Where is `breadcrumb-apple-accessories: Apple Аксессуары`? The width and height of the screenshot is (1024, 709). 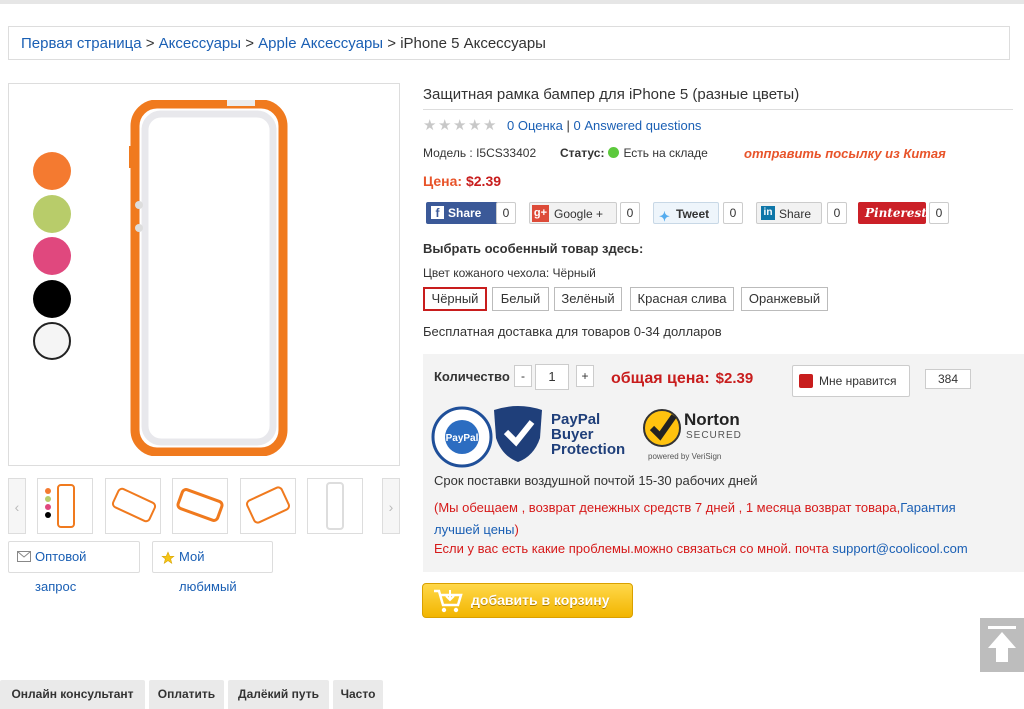 breadcrumb-apple-accessories: Apple Аксессуары is located at coordinates (320, 43).